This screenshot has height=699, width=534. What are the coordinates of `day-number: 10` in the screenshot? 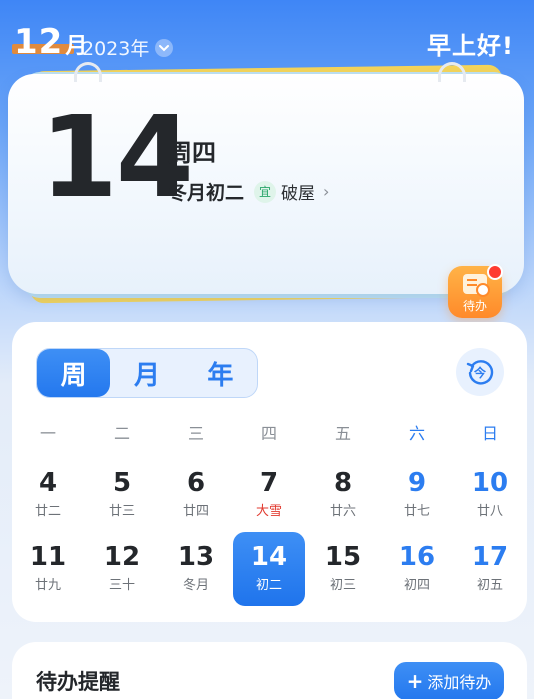 It's located at (490, 483).